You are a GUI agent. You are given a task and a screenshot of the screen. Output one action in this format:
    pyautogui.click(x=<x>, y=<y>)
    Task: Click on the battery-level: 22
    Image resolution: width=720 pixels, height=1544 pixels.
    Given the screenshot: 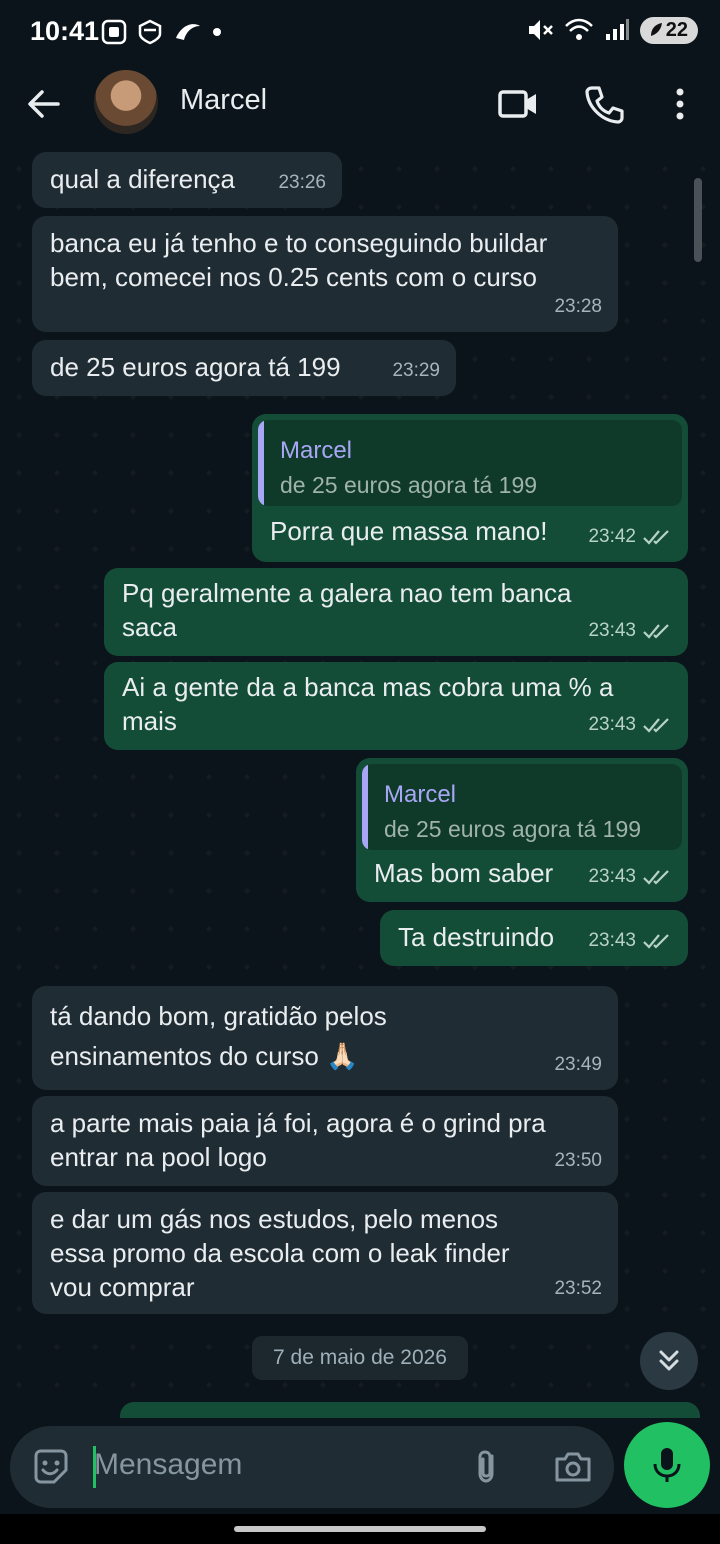 What is the action you would take?
    pyautogui.click(x=676, y=29)
    